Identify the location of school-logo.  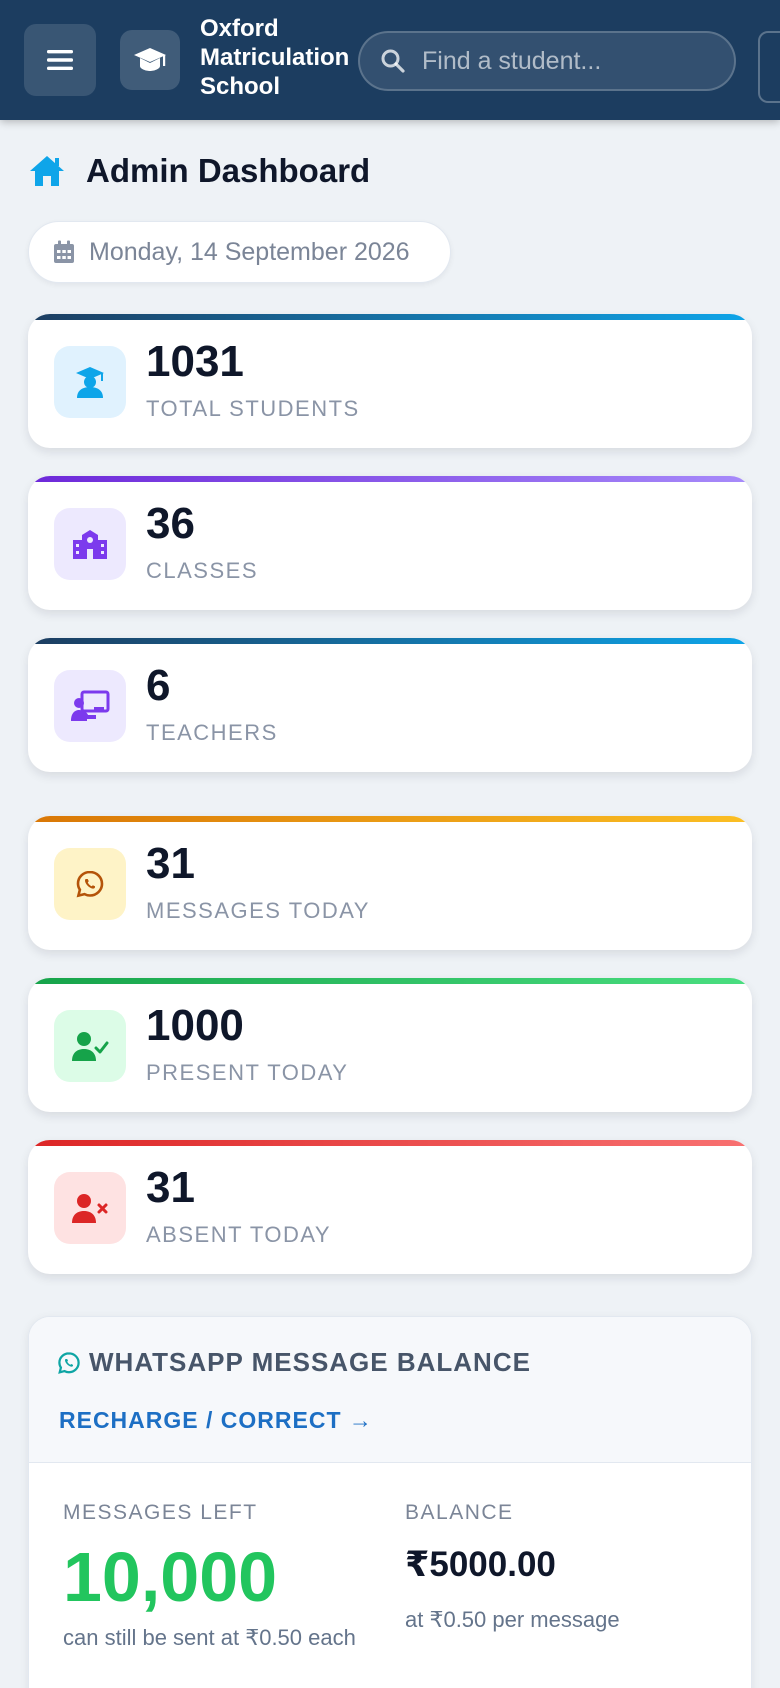
(150, 60).